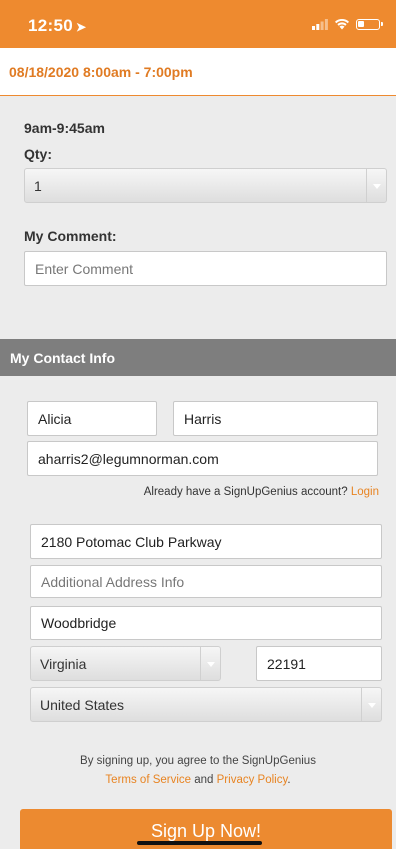  Describe the element at coordinates (198, 357) in the screenshot. I see `contact-info-header: My Contact Info` at that location.